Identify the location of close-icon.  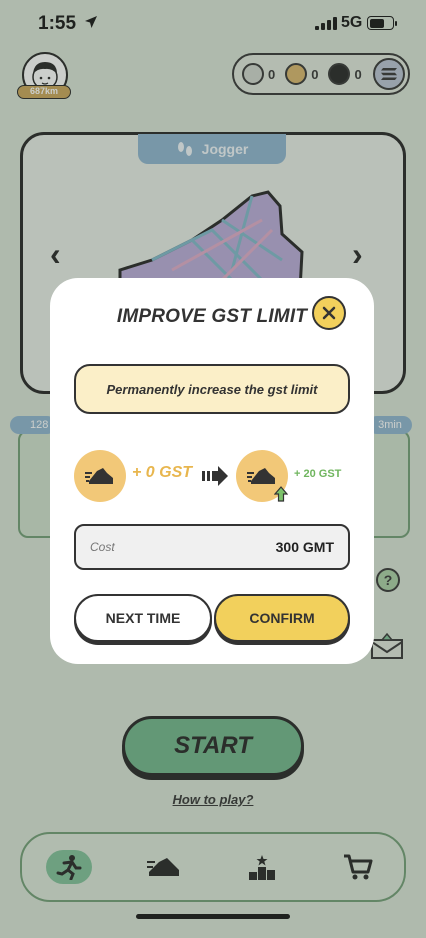
(329, 313).